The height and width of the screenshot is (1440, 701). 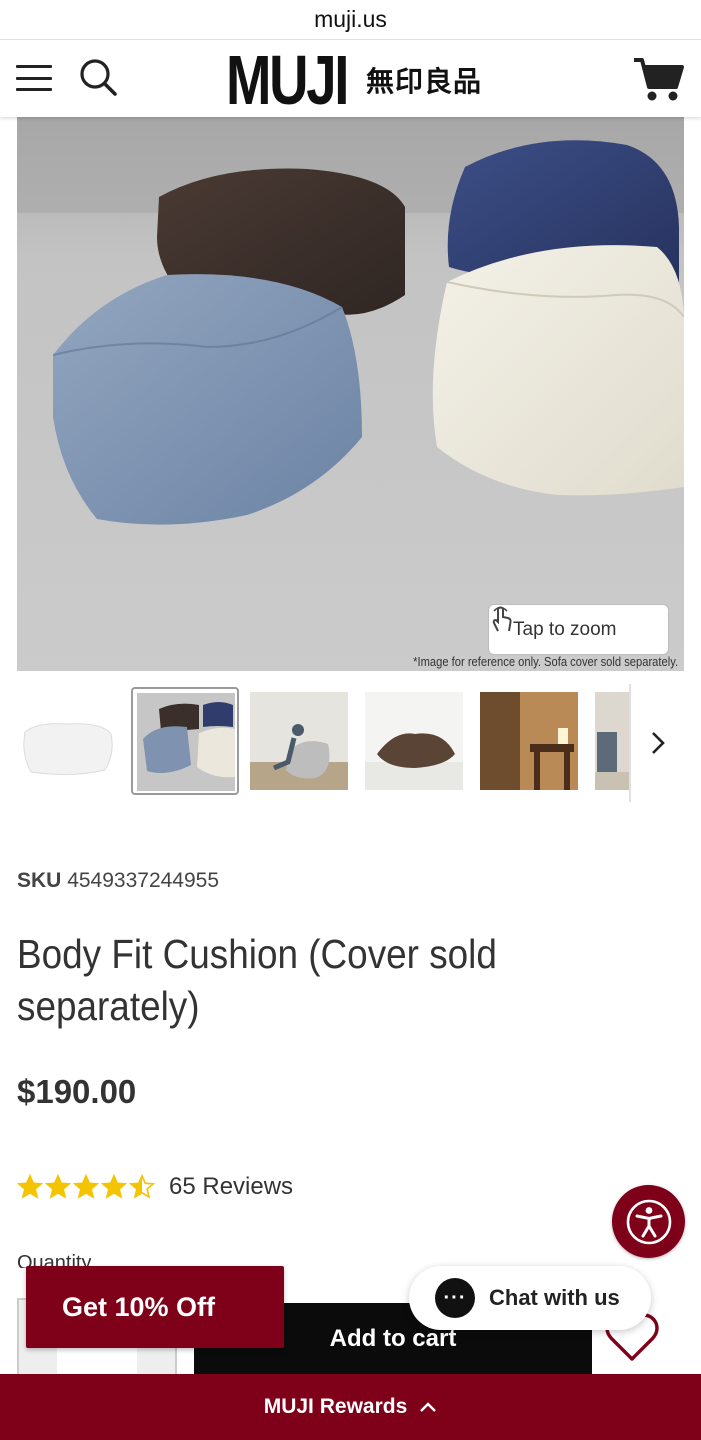 I want to click on product-sku: SKU 4549337244955, so click(x=118, y=881).